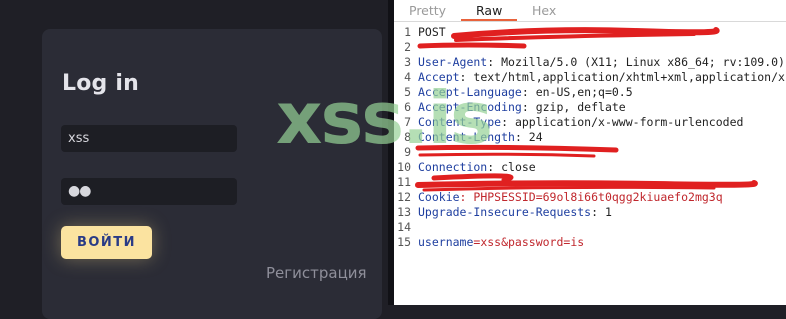 Image resolution: width=786 pixels, height=319 pixels. I want to click on login-button: ВОЙТИ, so click(106, 242).